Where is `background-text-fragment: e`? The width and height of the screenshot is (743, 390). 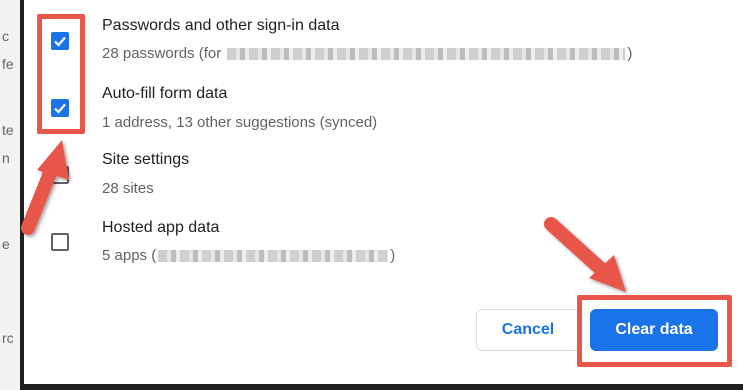
background-text-fragment: e is located at coordinates (6, 244).